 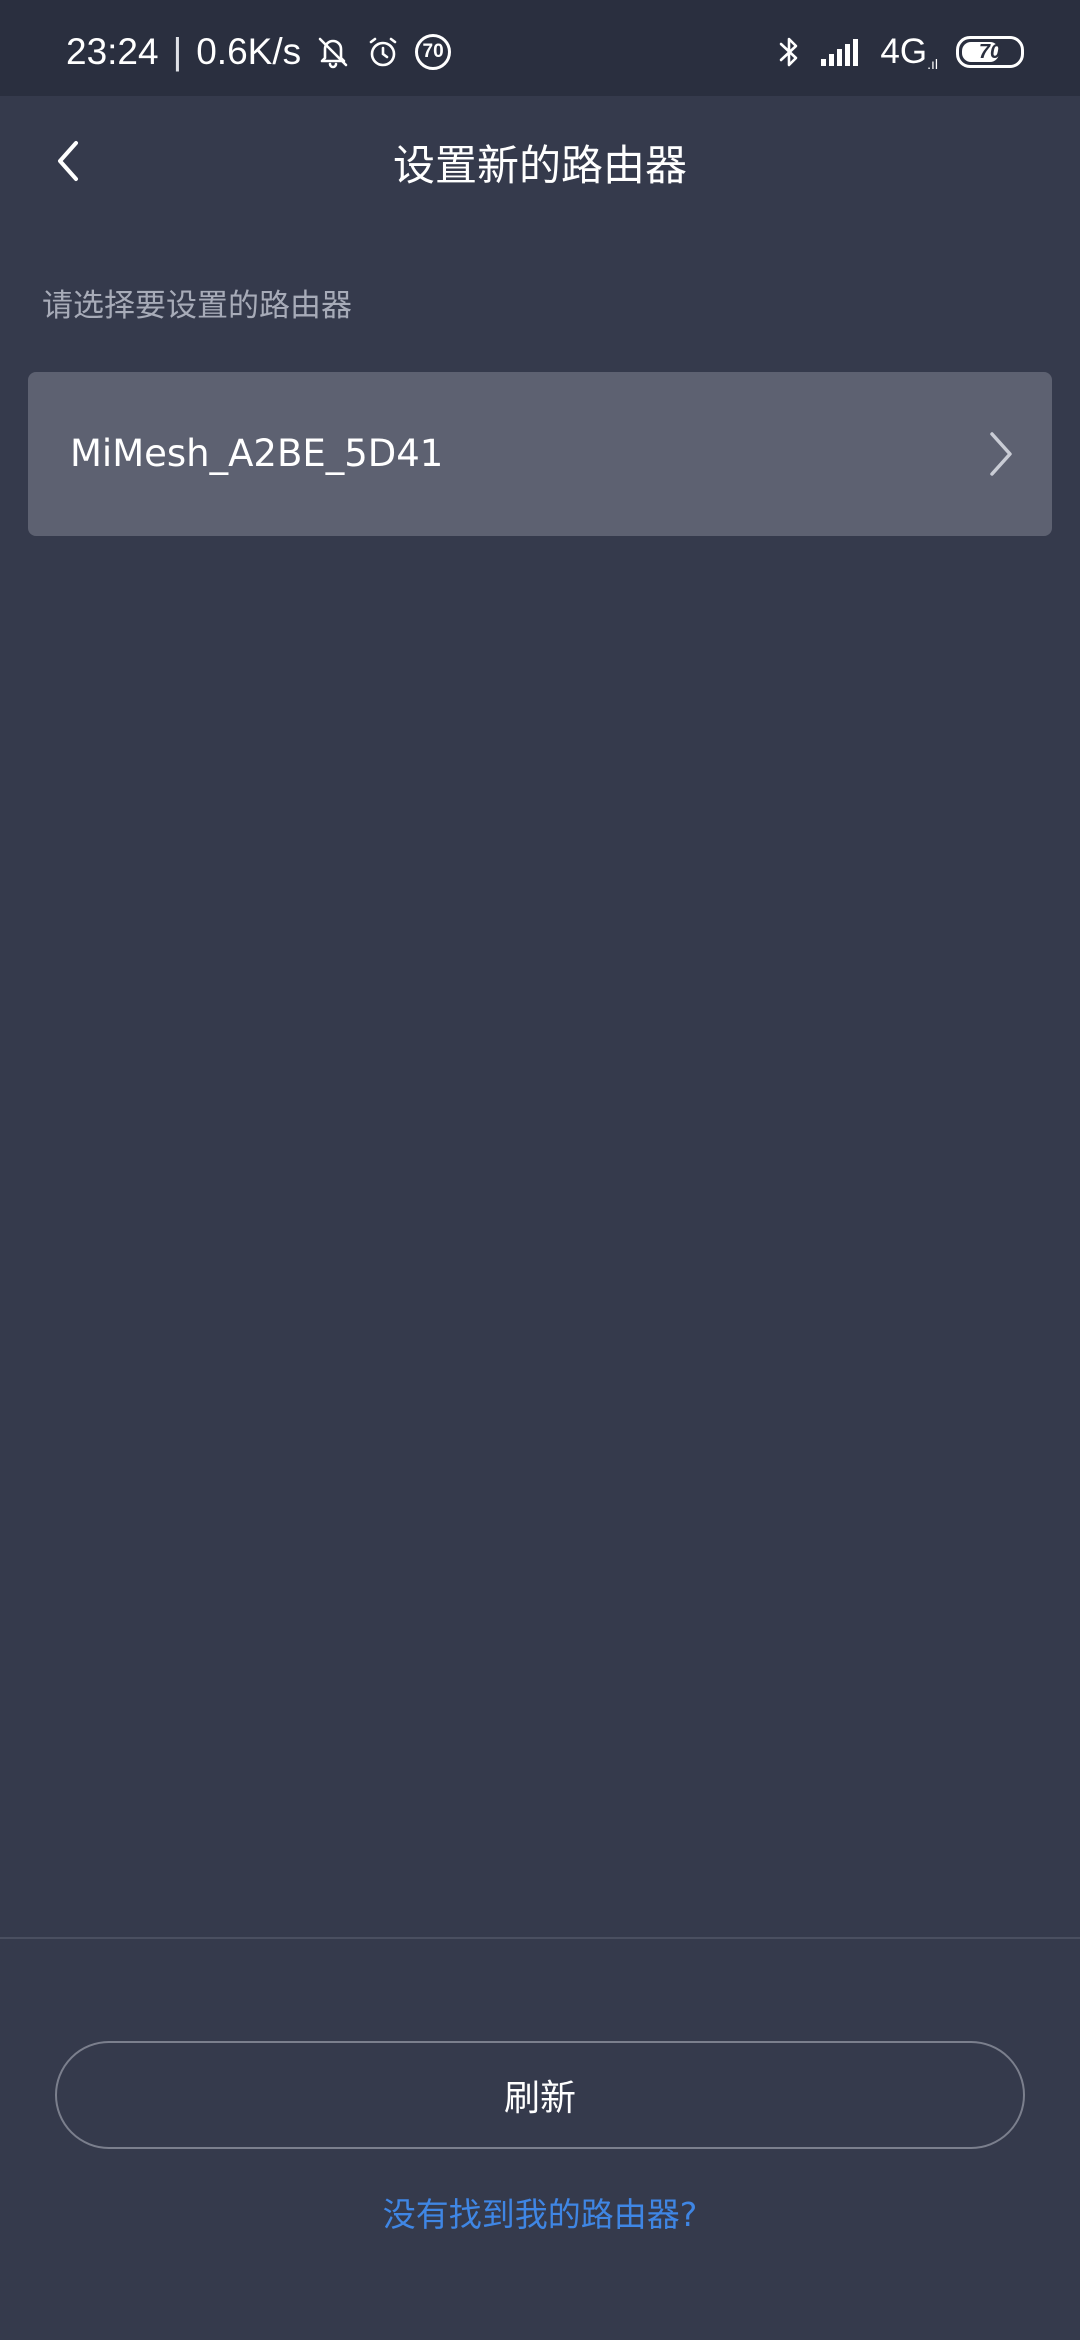 I want to click on status-net-speed: 0.6K/s, so click(x=249, y=51).